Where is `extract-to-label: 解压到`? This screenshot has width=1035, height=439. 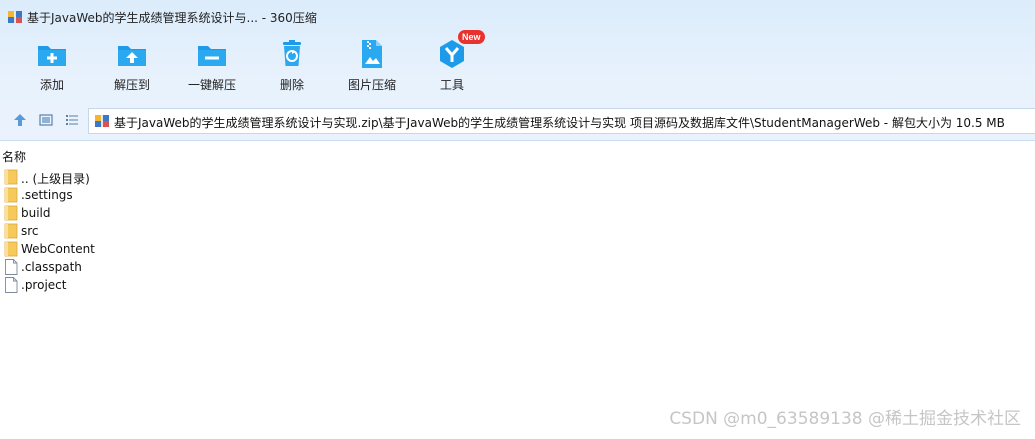
extract-to-label: 解压到 is located at coordinates (131, 85).